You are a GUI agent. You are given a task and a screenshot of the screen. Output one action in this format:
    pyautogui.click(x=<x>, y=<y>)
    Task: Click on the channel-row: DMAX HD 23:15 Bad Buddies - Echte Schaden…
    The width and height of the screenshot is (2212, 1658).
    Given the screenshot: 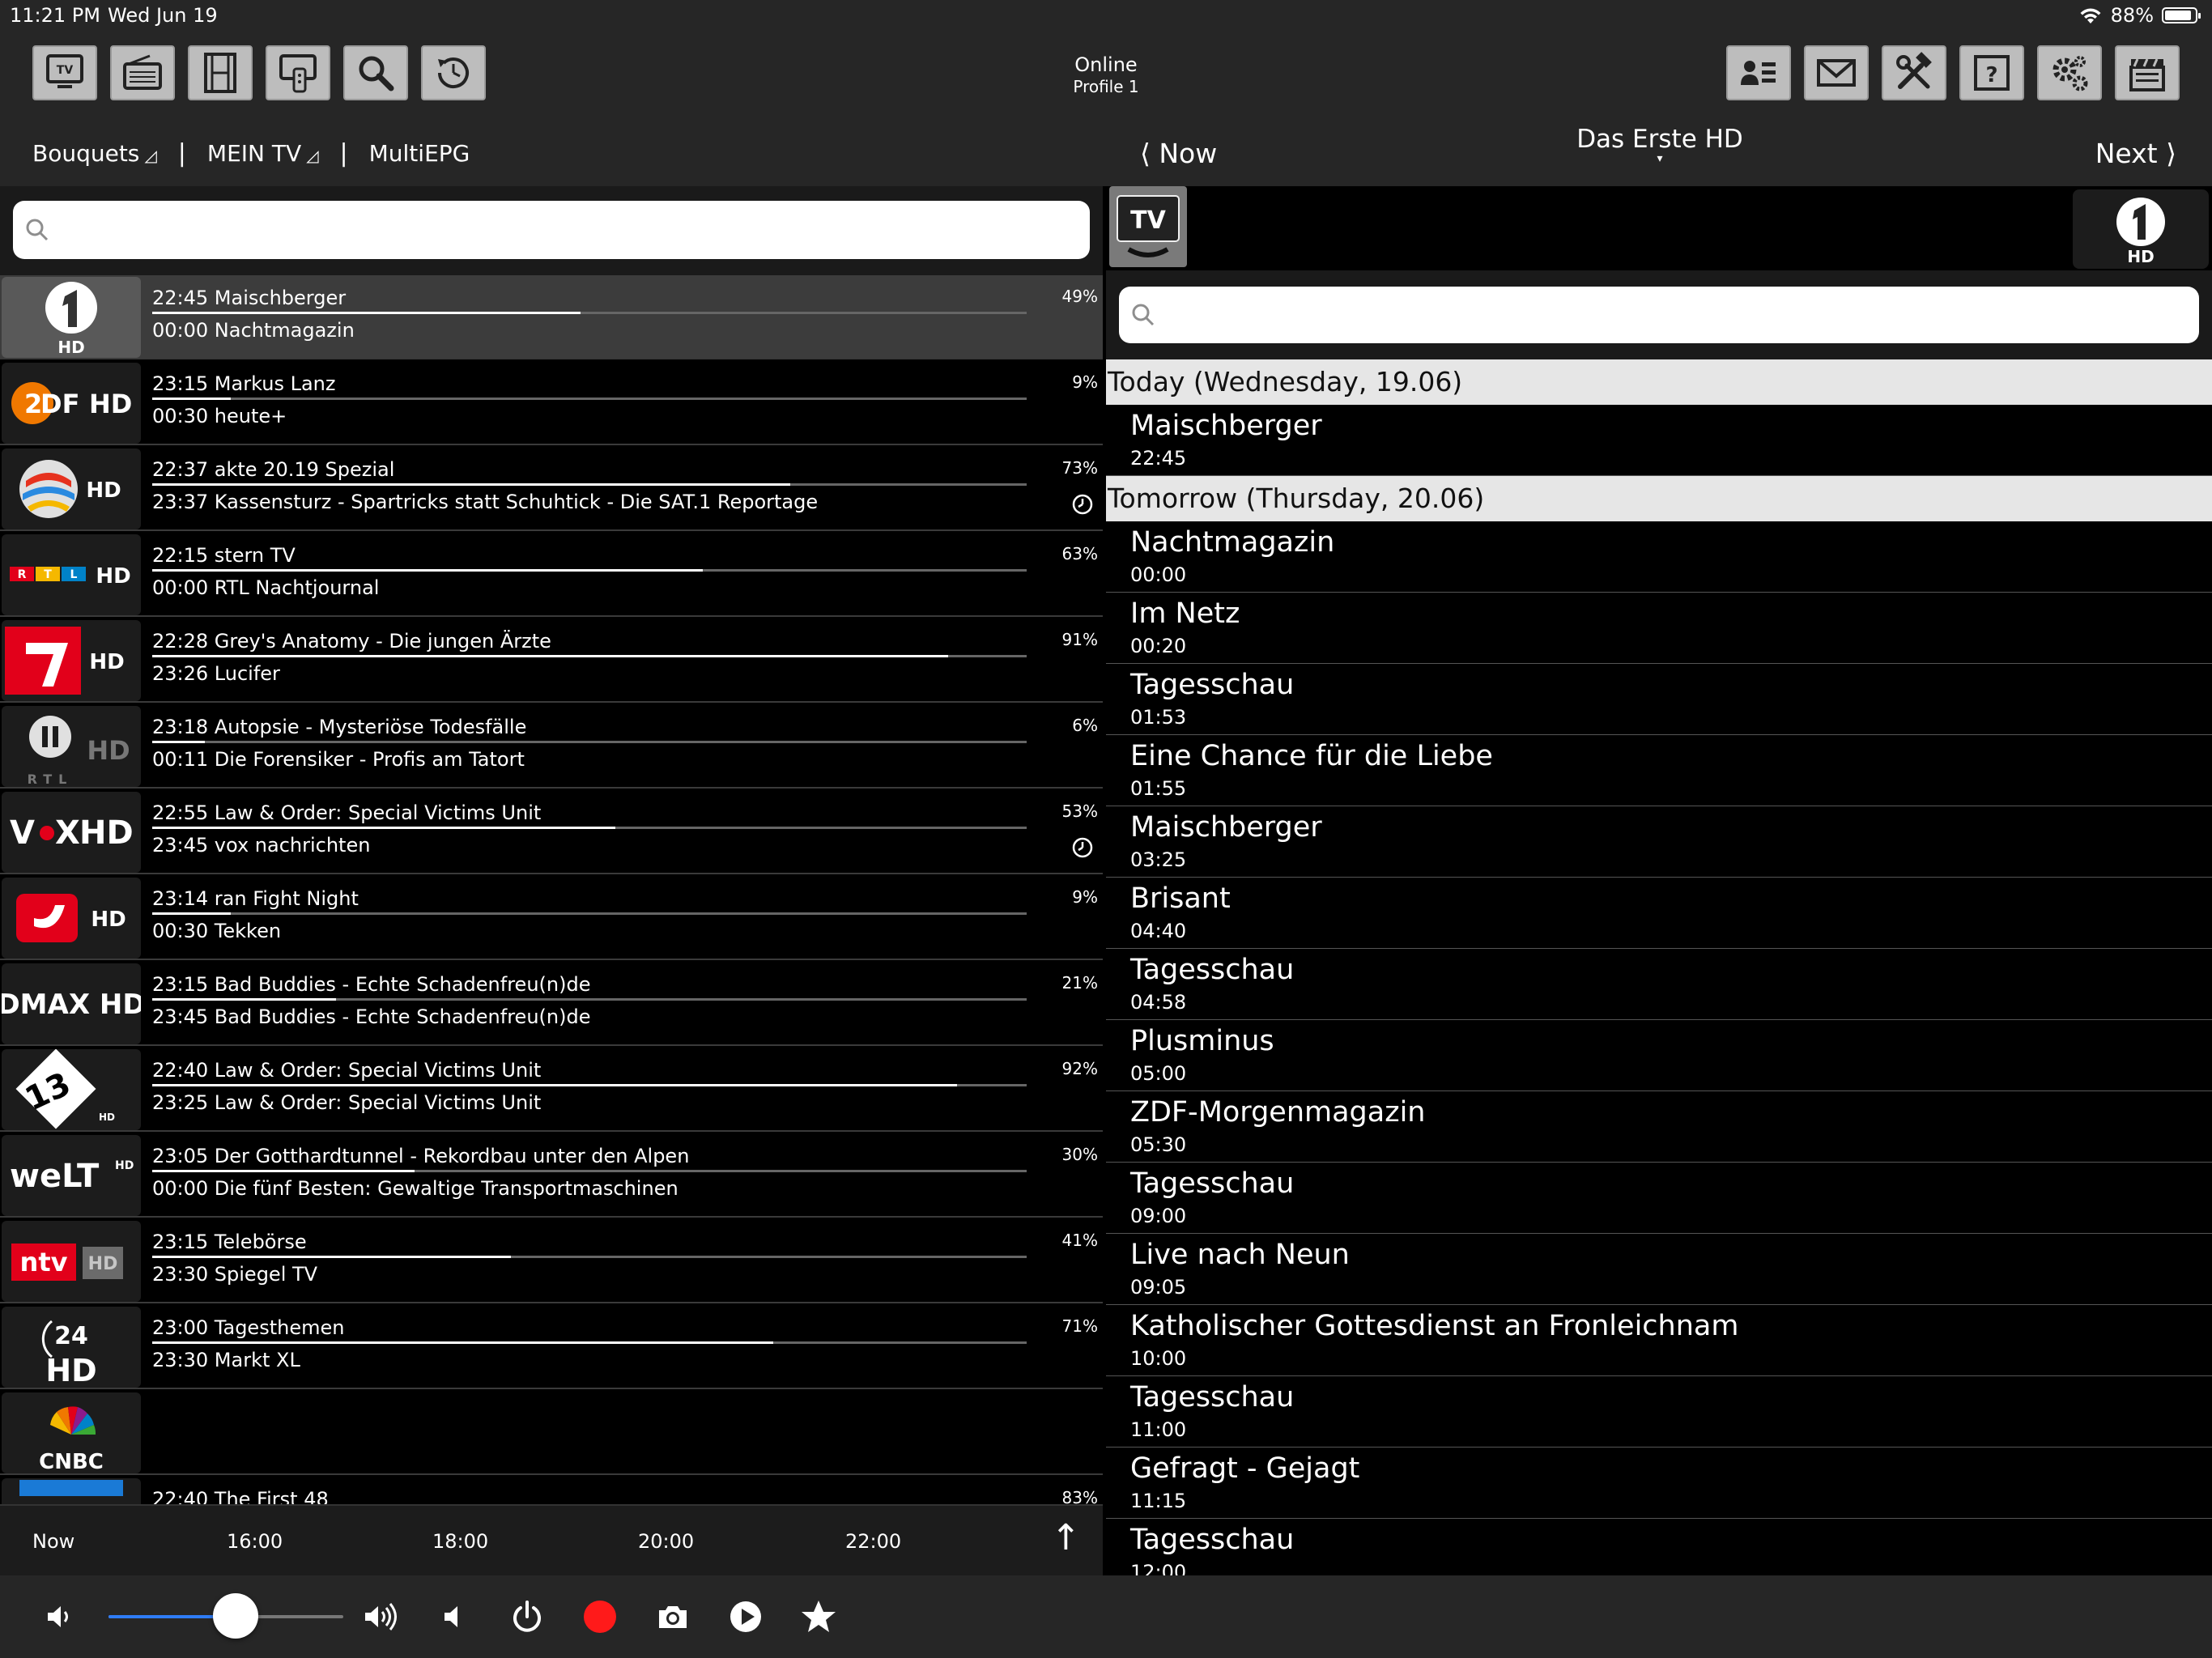 What is the action you would take?
    pyautogui.click(x=552, y=1004)
    